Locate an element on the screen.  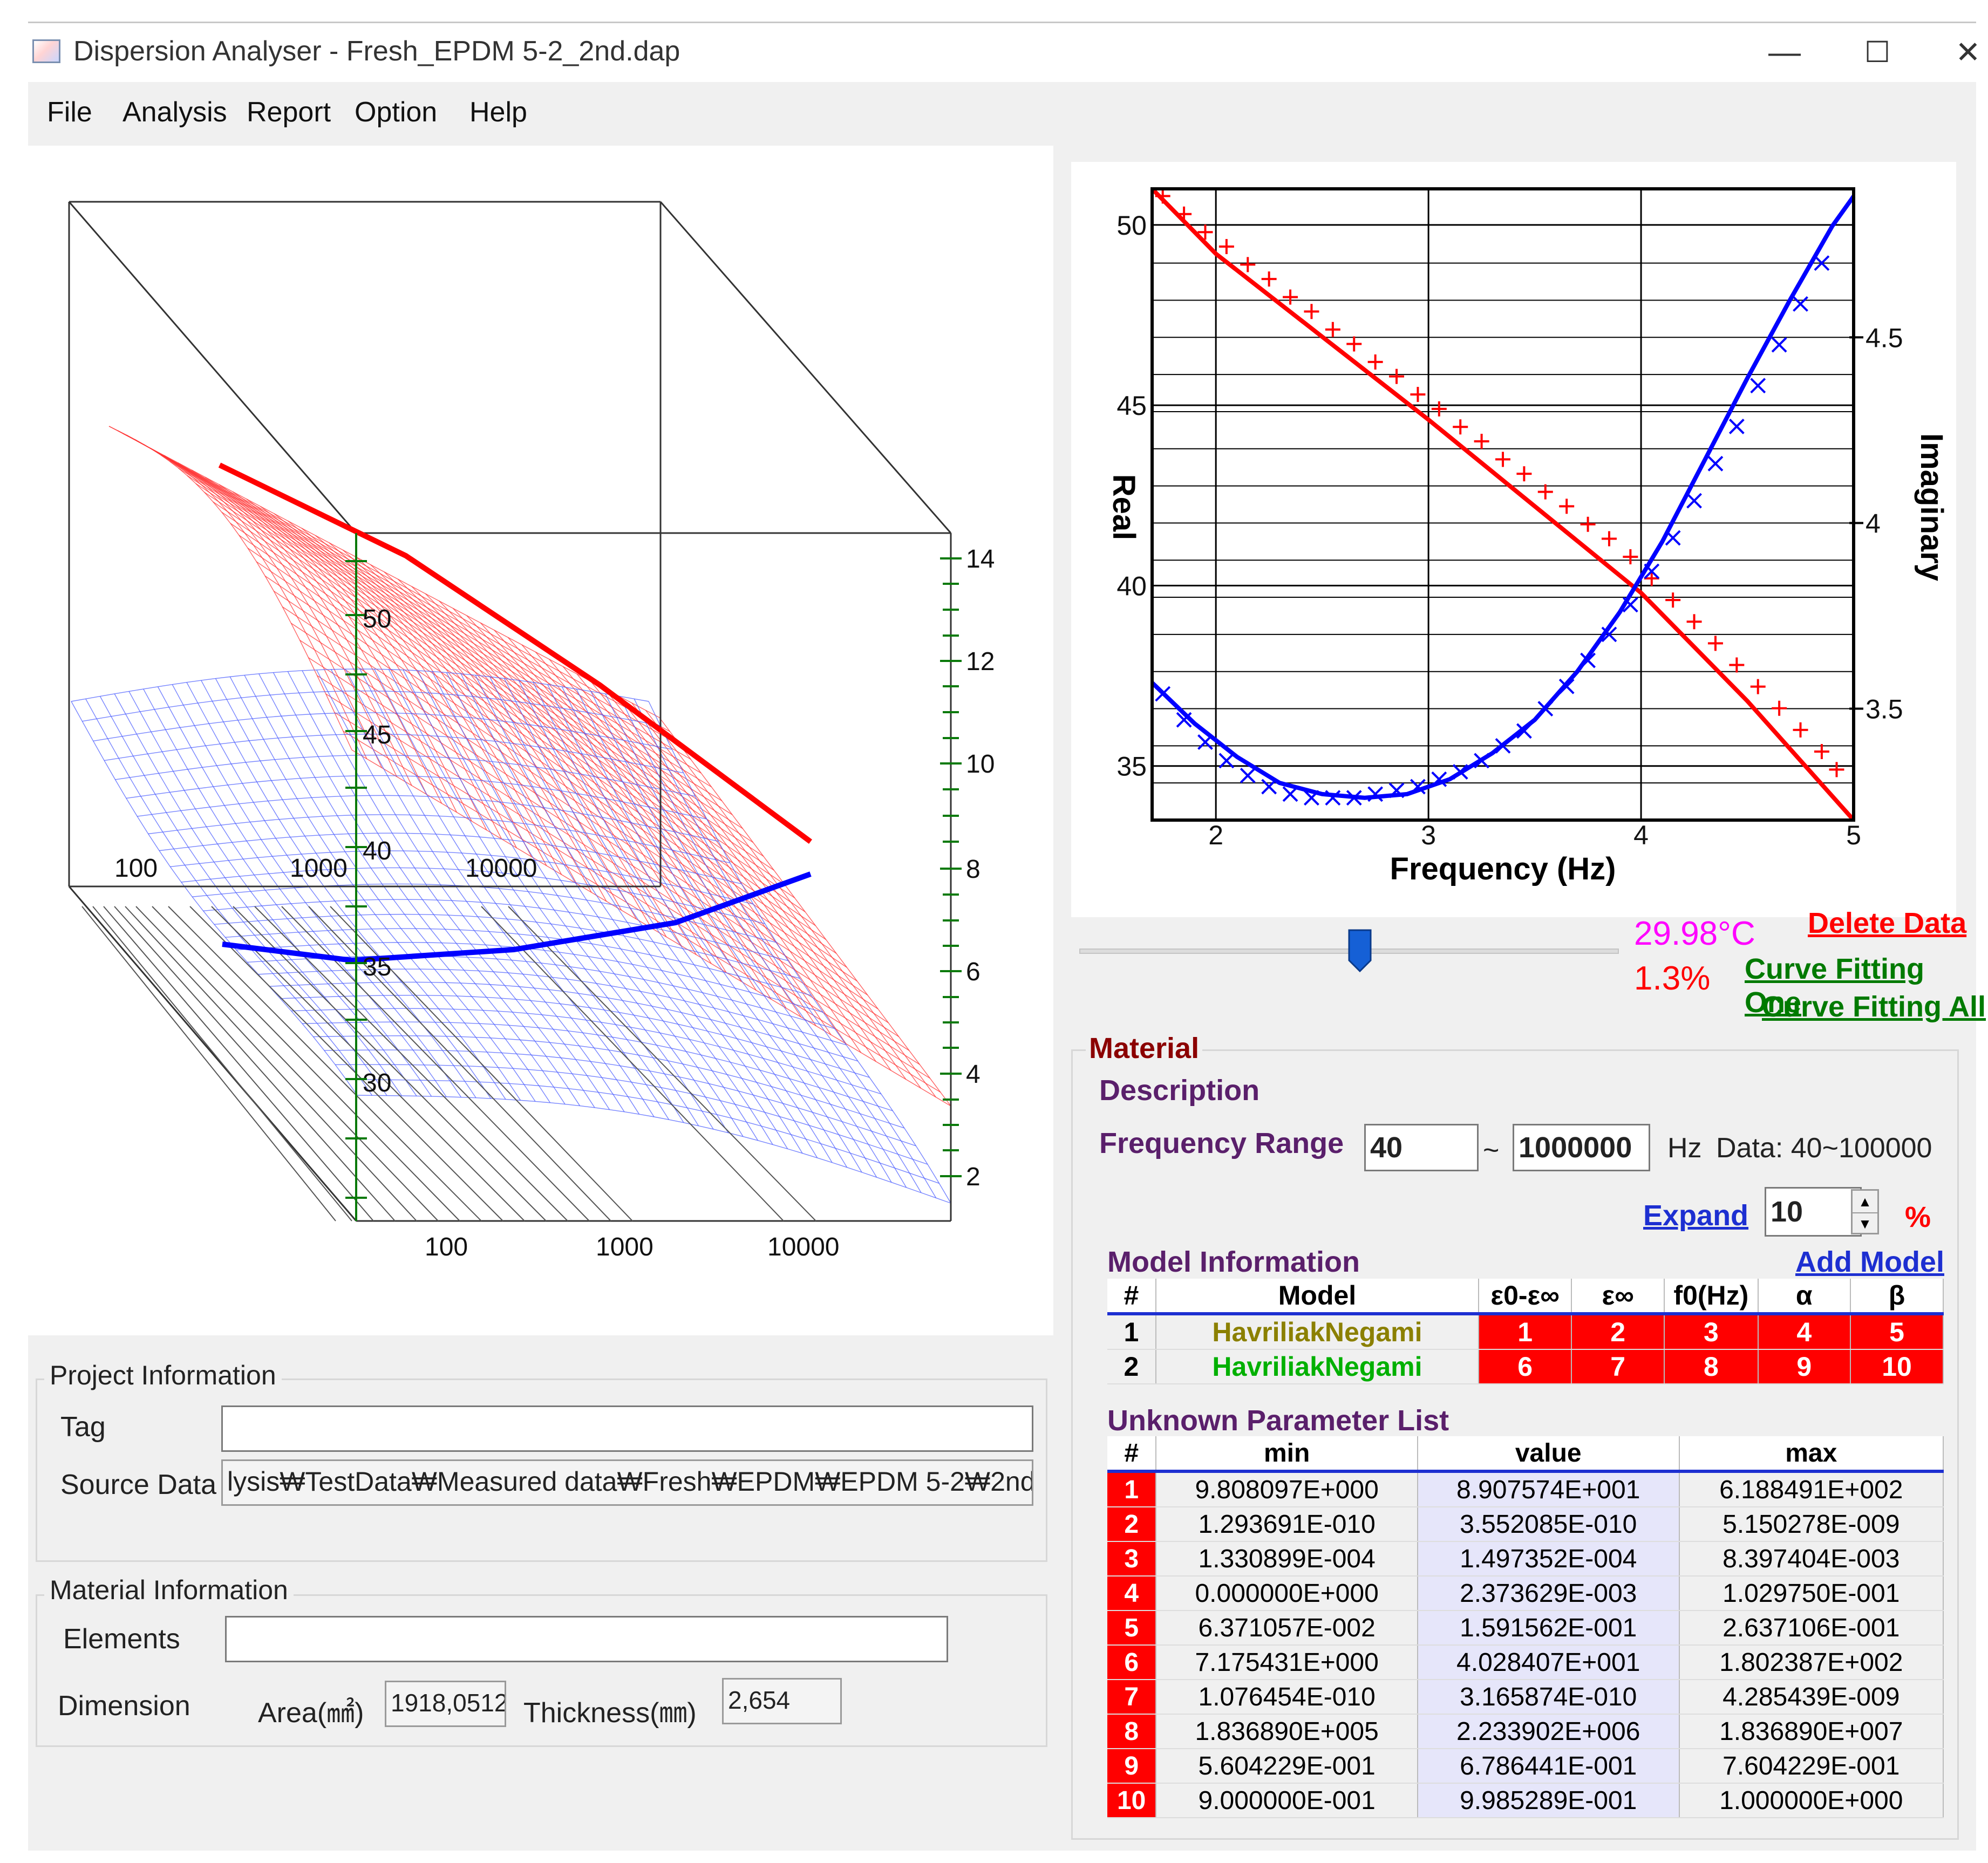
param-value: 1.591562E-001 is located at coordinates (1548, 1628).